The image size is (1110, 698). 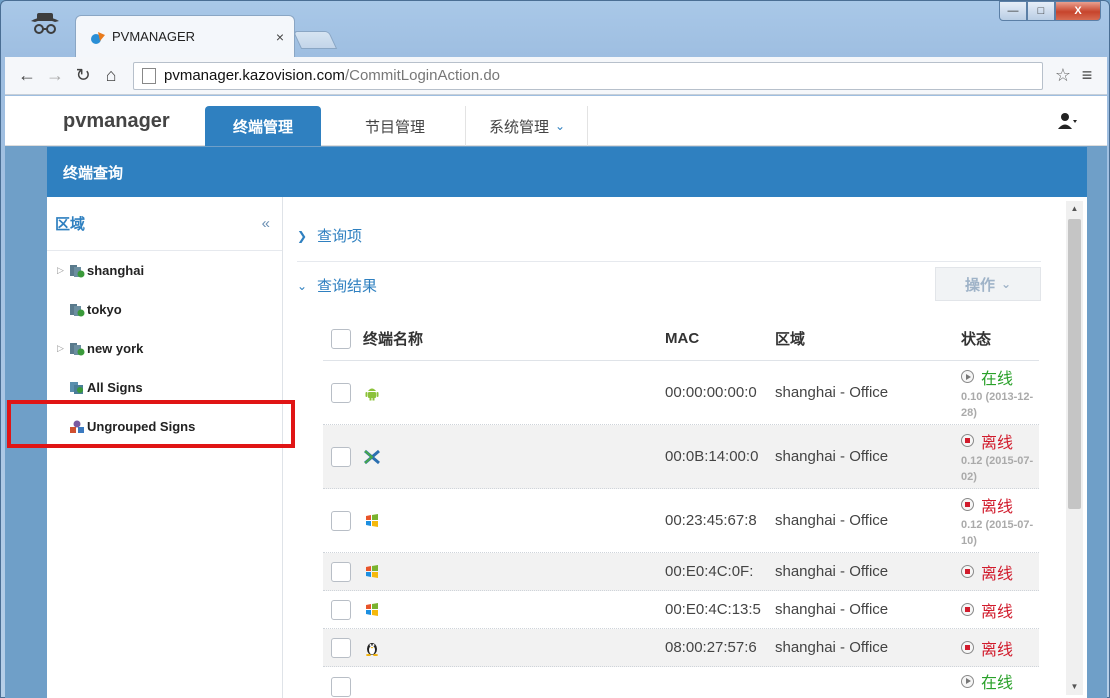 I want to click on collapse-sidebar-icon: «, so click(x=266, y=223).